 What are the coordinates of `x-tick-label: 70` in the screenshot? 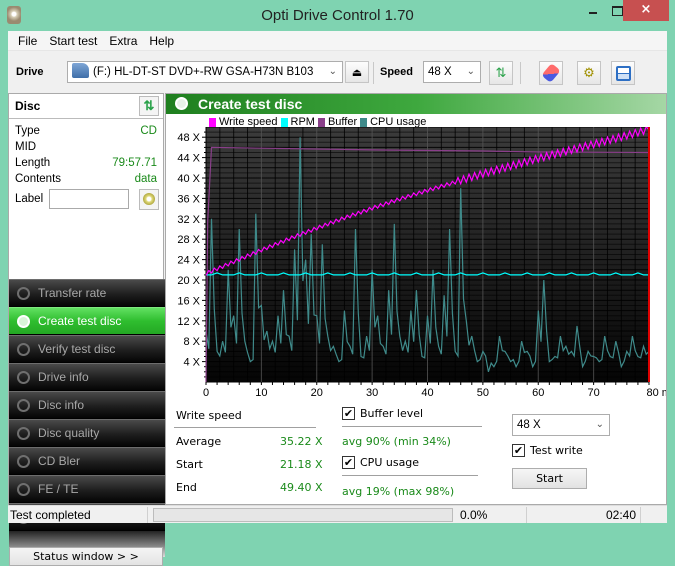 It's located at (594, 393).